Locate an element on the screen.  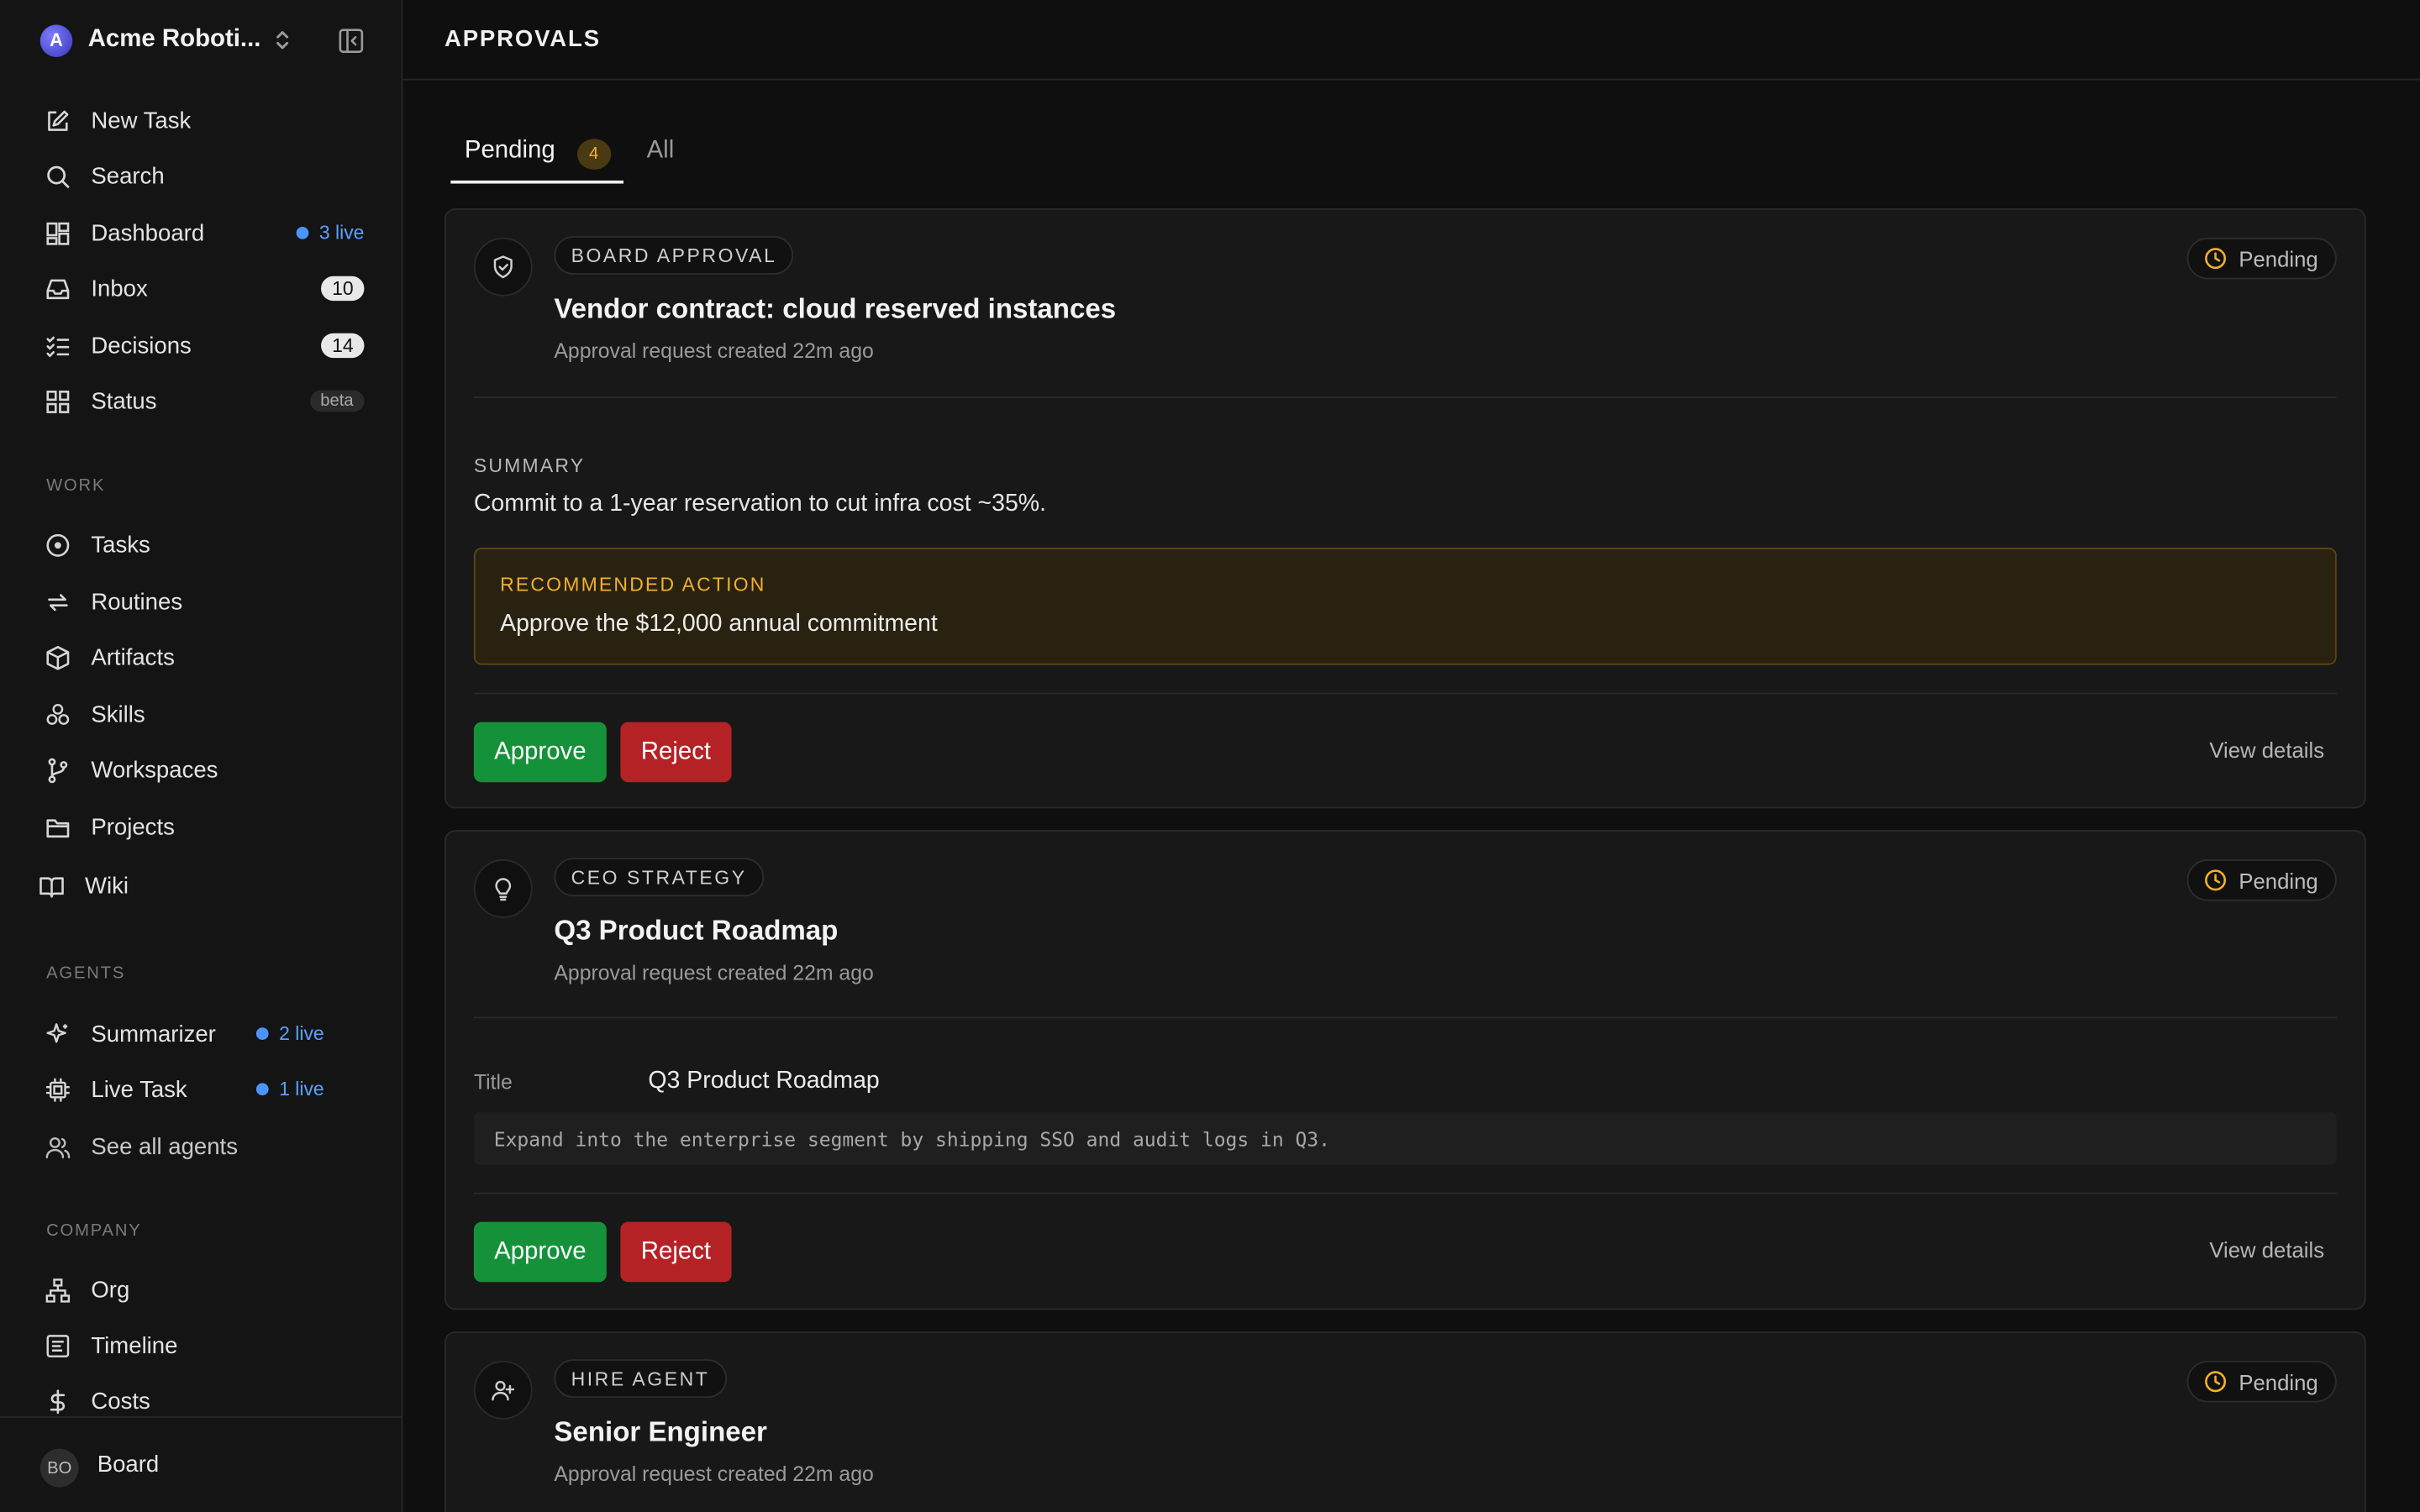
nav-label: Tasks is located at coordinates (120, 544).